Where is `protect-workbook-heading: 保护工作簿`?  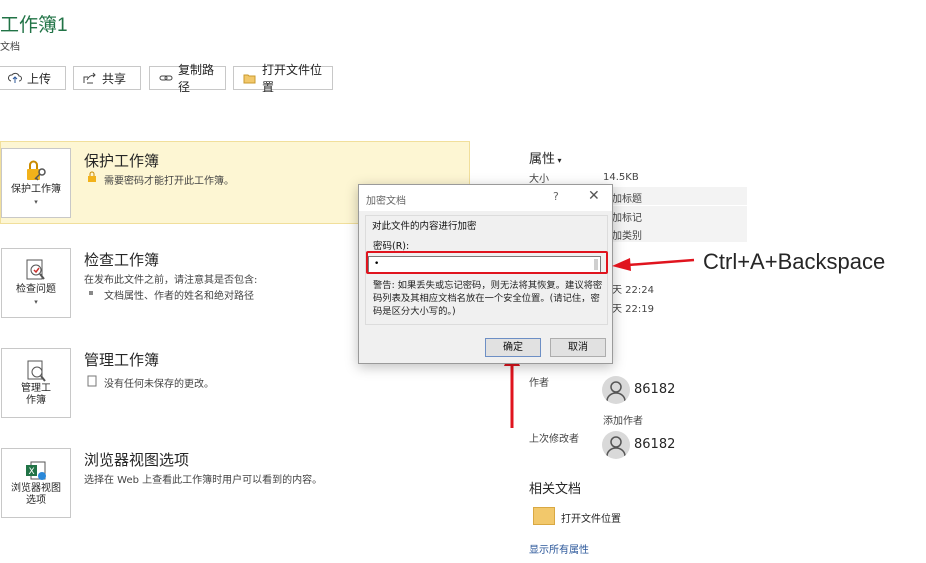
protect-workbook-heading: 保护工作簿 is located at coordinates (122, 161).